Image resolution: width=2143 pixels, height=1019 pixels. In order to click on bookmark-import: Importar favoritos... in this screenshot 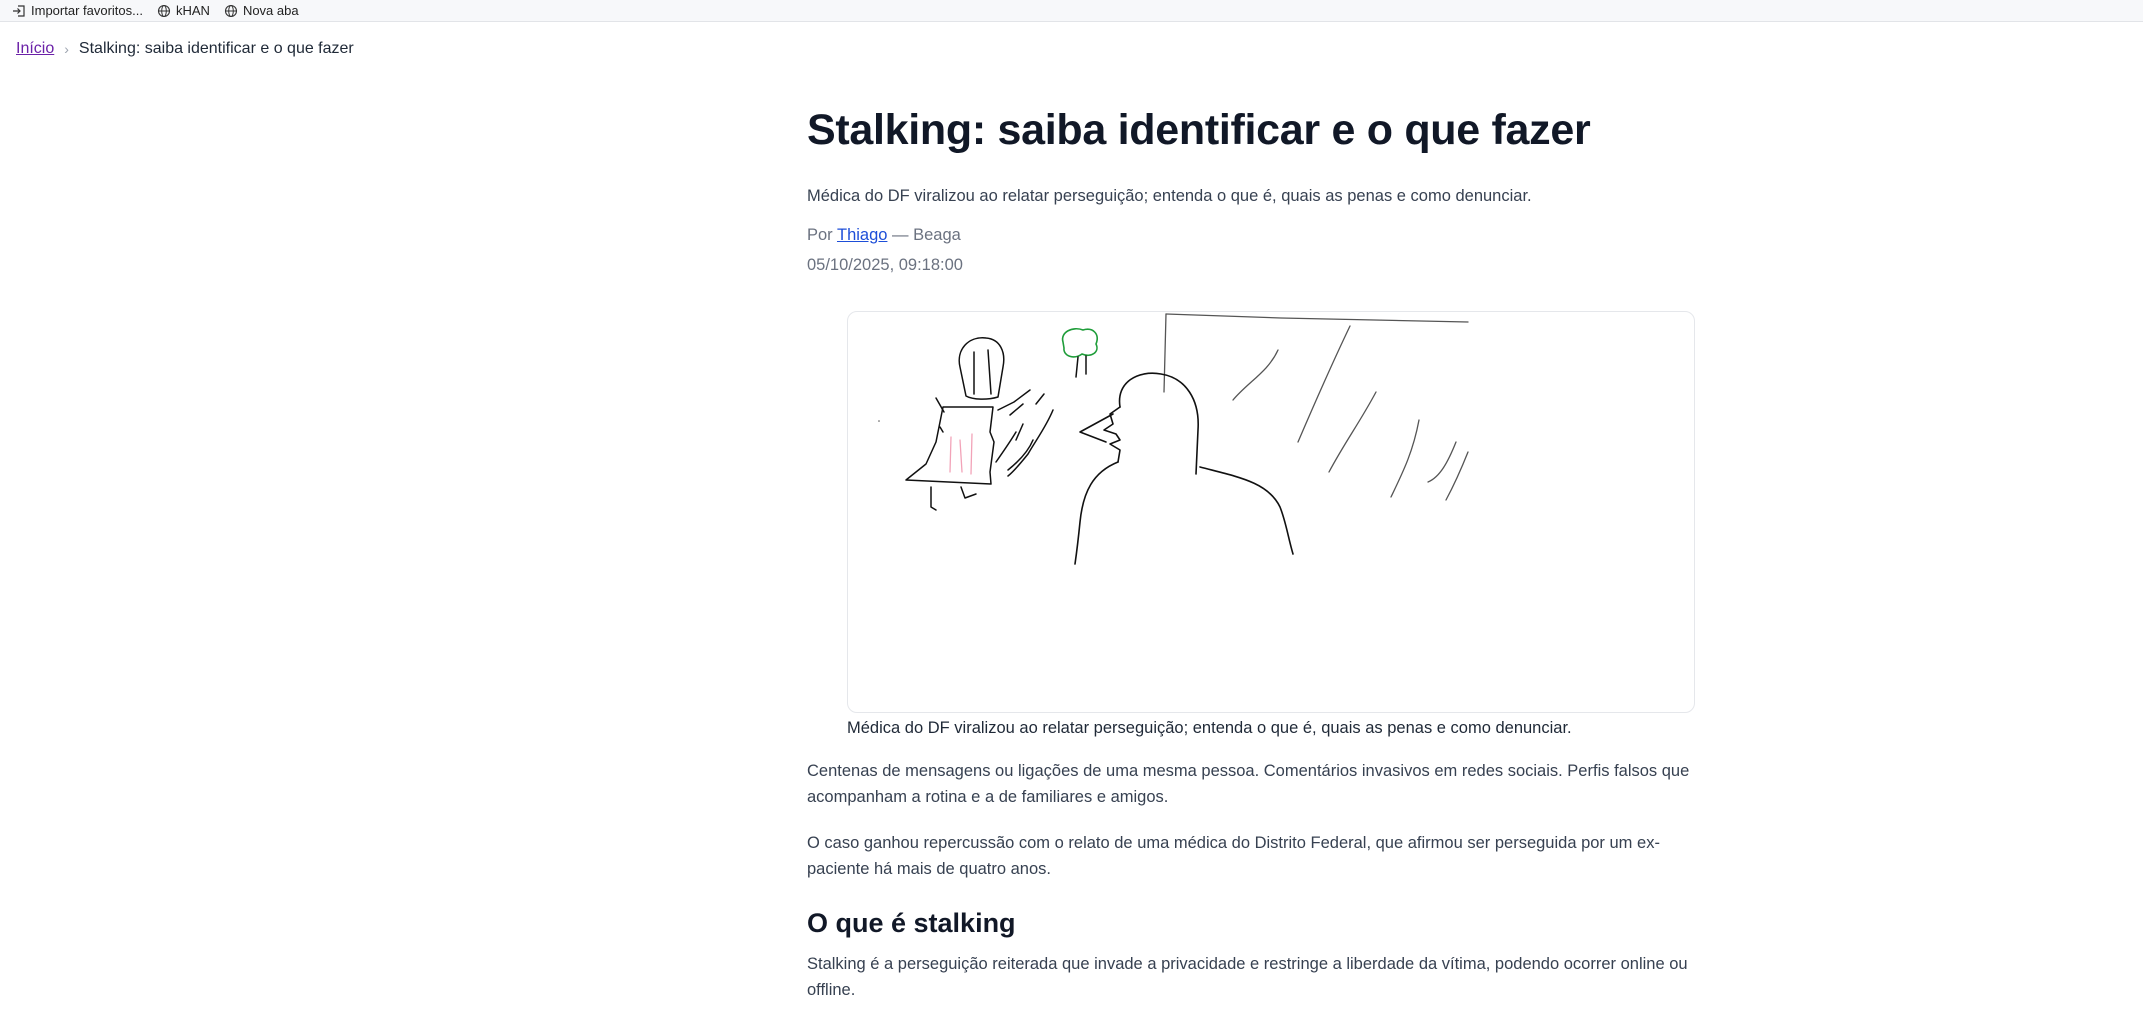, I will do `click(77, 10)`.